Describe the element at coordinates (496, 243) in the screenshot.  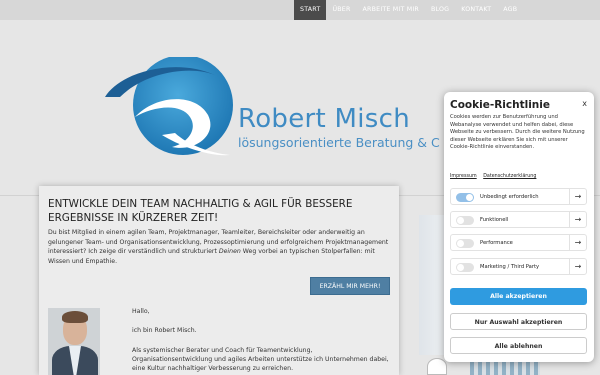
I see `category-label: Performance` at that location.